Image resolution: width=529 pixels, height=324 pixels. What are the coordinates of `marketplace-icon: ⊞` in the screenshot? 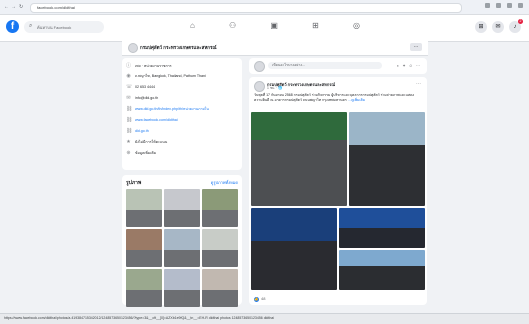 It's located at (315, 25).